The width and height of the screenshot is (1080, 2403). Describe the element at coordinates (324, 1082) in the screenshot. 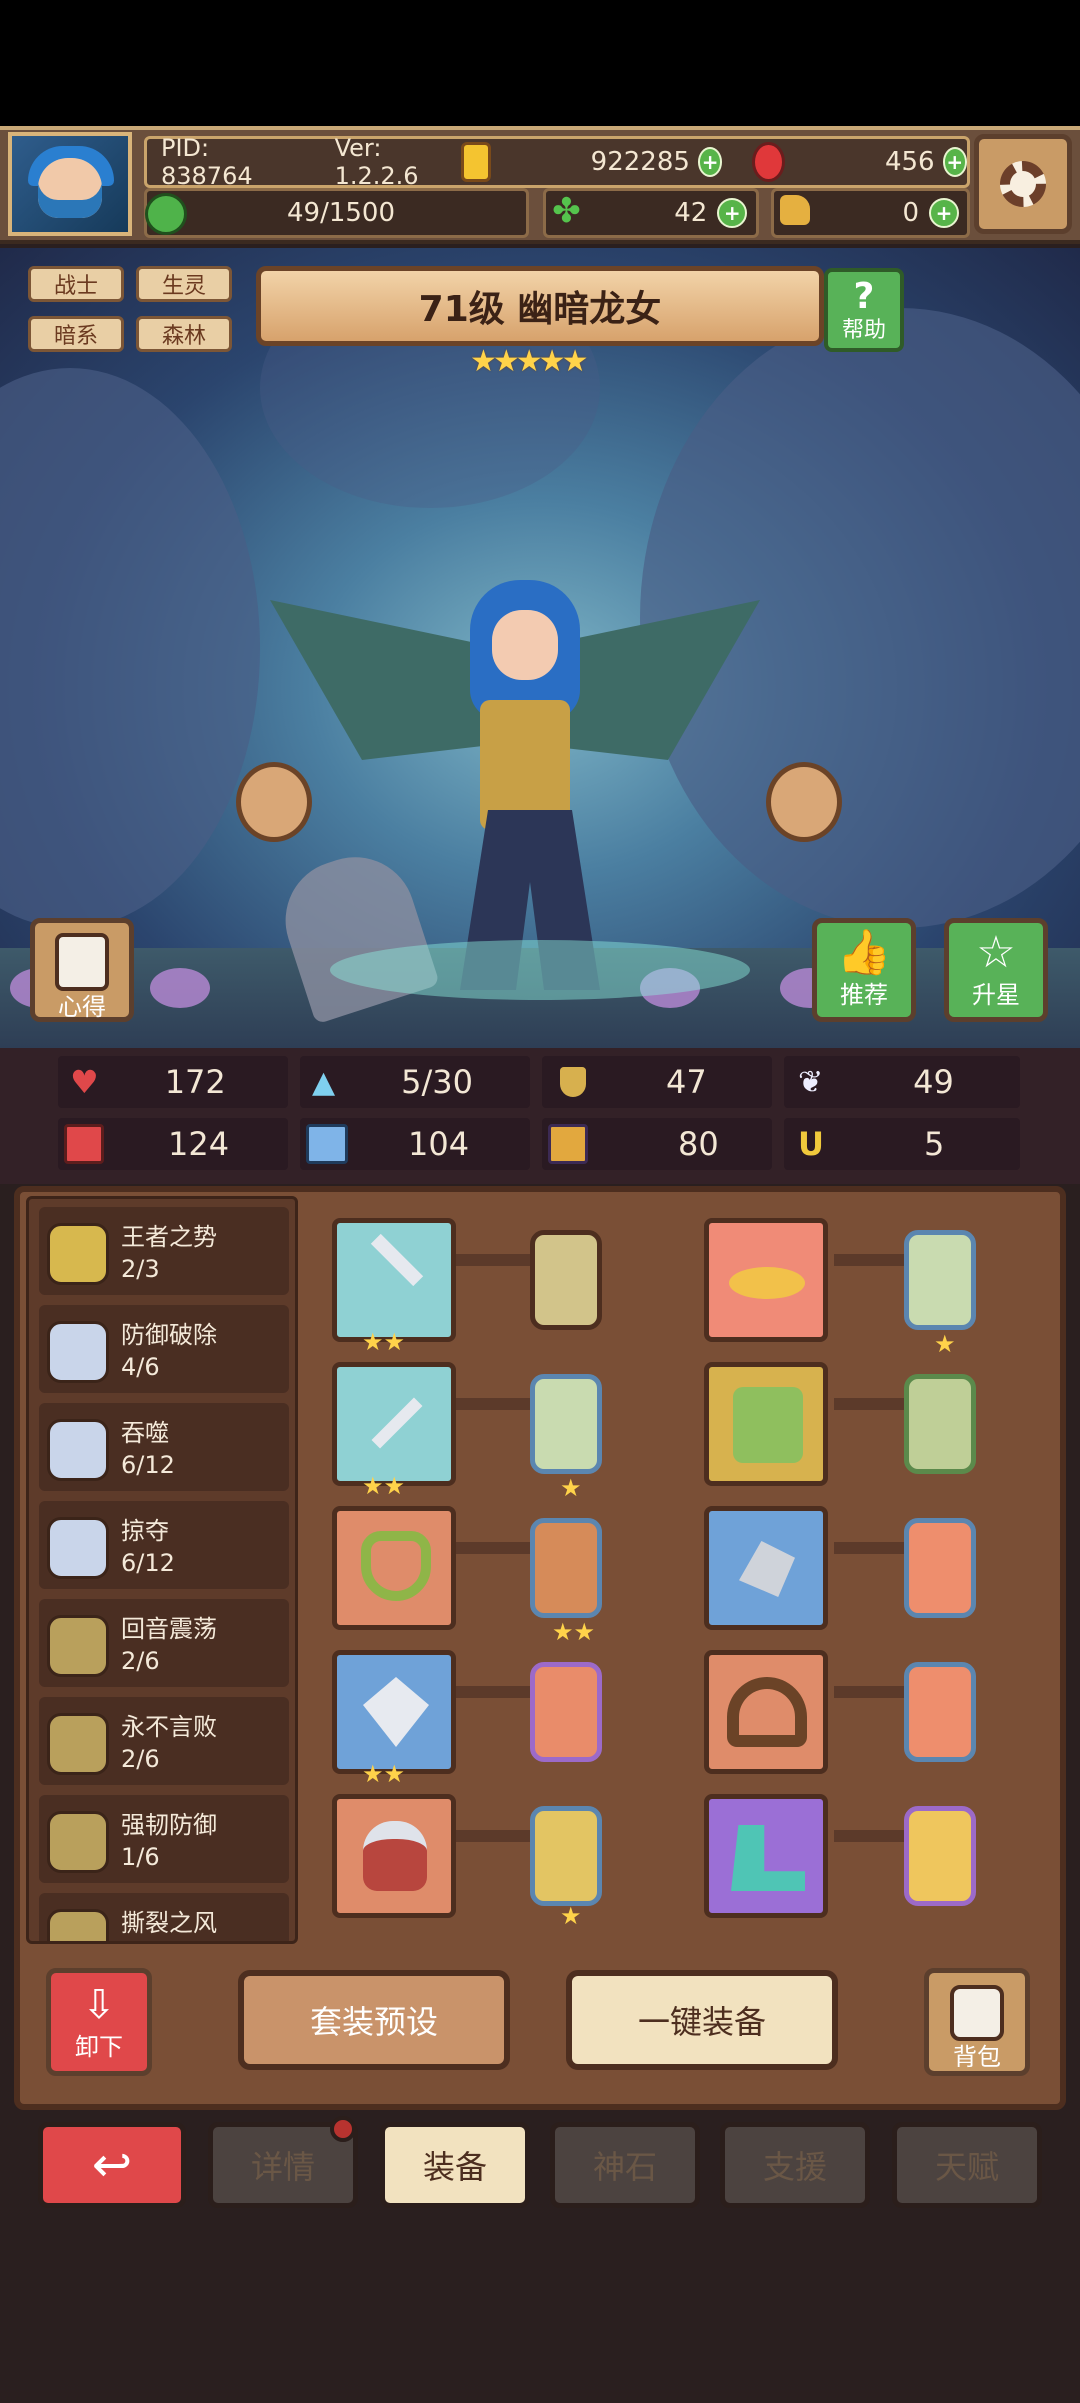

I see `water-drop-icon: ▲` at that location.